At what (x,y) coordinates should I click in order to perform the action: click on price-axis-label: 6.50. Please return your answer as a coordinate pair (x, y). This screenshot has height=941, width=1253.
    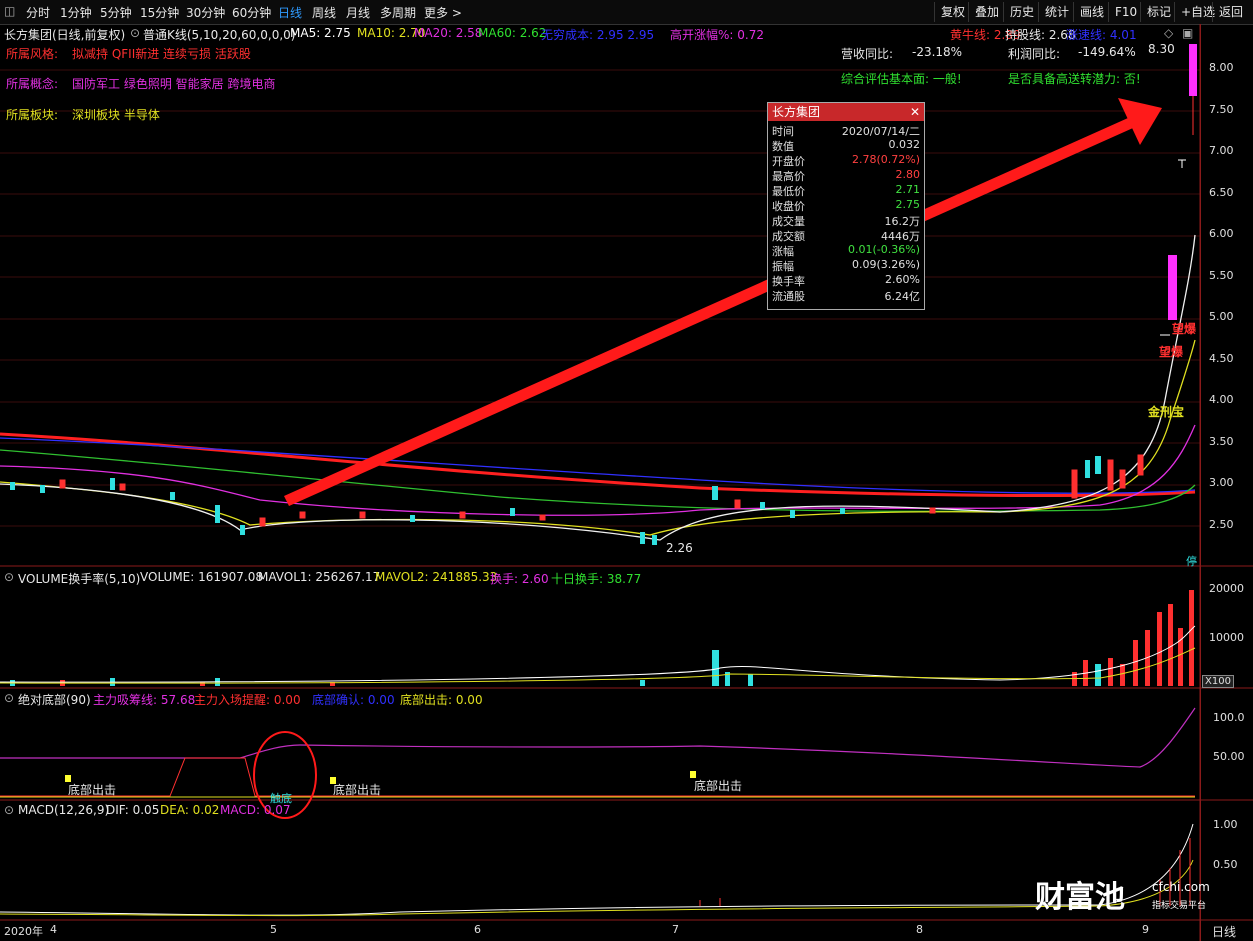
    Looking at the image, I should click on (1221, 192).